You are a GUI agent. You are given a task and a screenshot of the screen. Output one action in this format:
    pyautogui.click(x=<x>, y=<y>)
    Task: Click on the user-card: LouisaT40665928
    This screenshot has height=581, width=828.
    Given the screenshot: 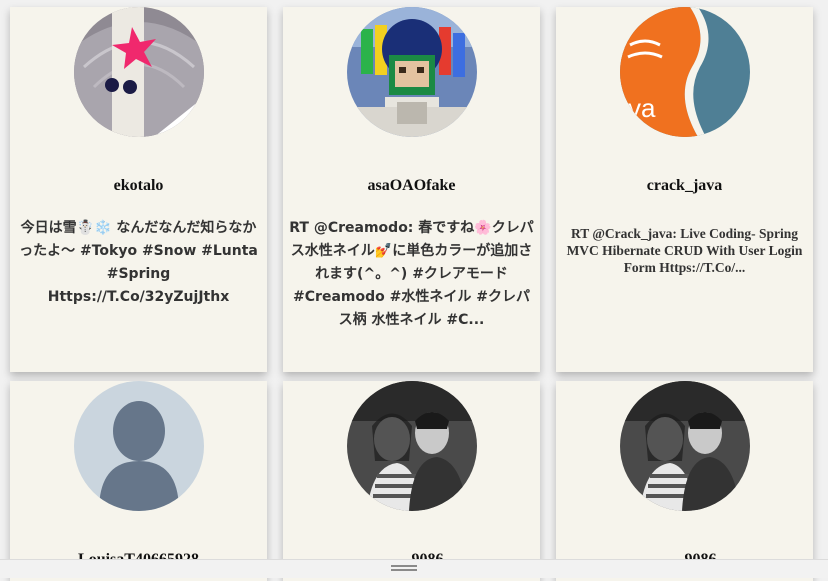 What is the action you would take?
    pyautogui.click(x=138, y=481)
    